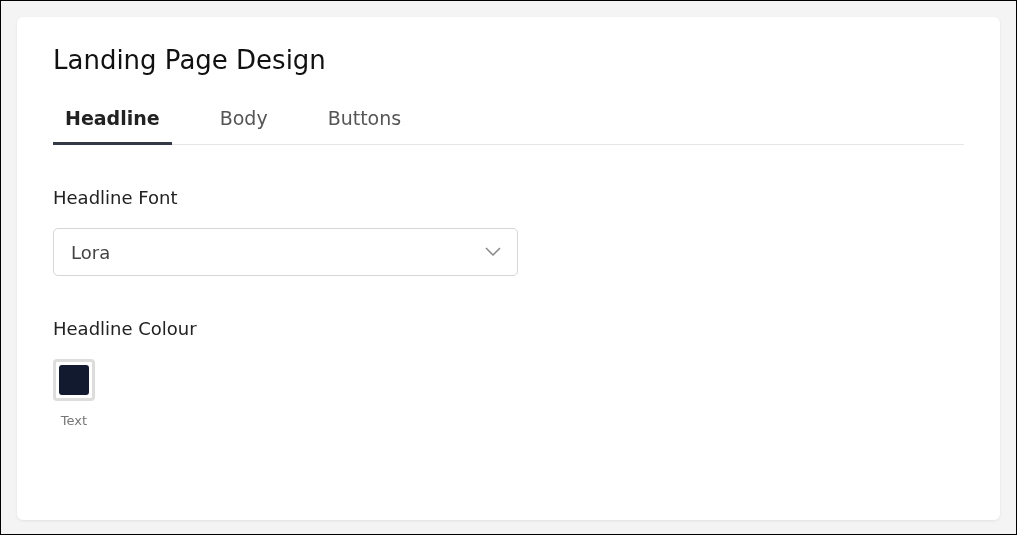  I want to click on swatch-label: Text, so click(74, 420).